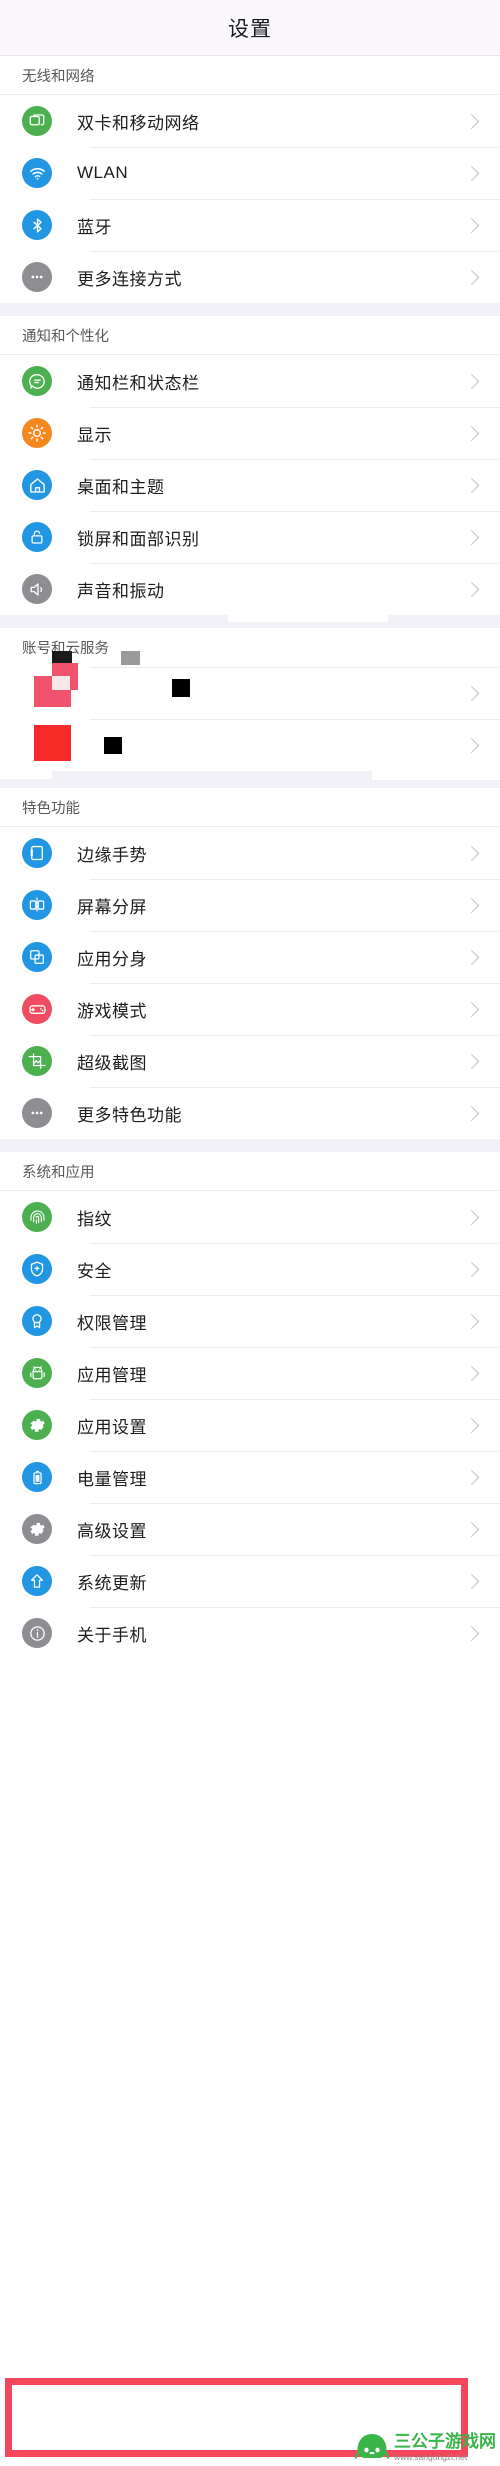 The image size is (500, 2466). What do you see at coordinates (250, 277) in the screenshot?
I see `settings-row-more-connections: 更多连接方式` at bounding box center [250, 277].